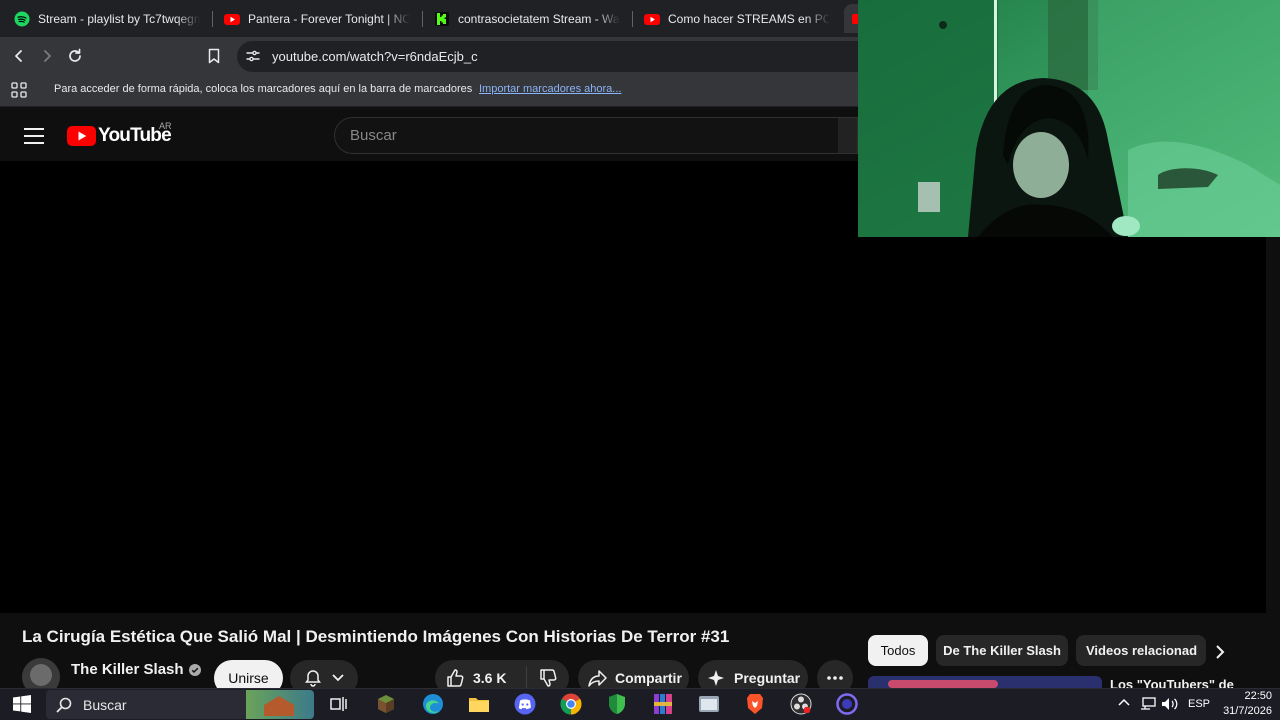 The image size is (1280, 720). Describe the element at coordinates (280, 704) in the screenshot. I see `search-highlight-image` at that location.